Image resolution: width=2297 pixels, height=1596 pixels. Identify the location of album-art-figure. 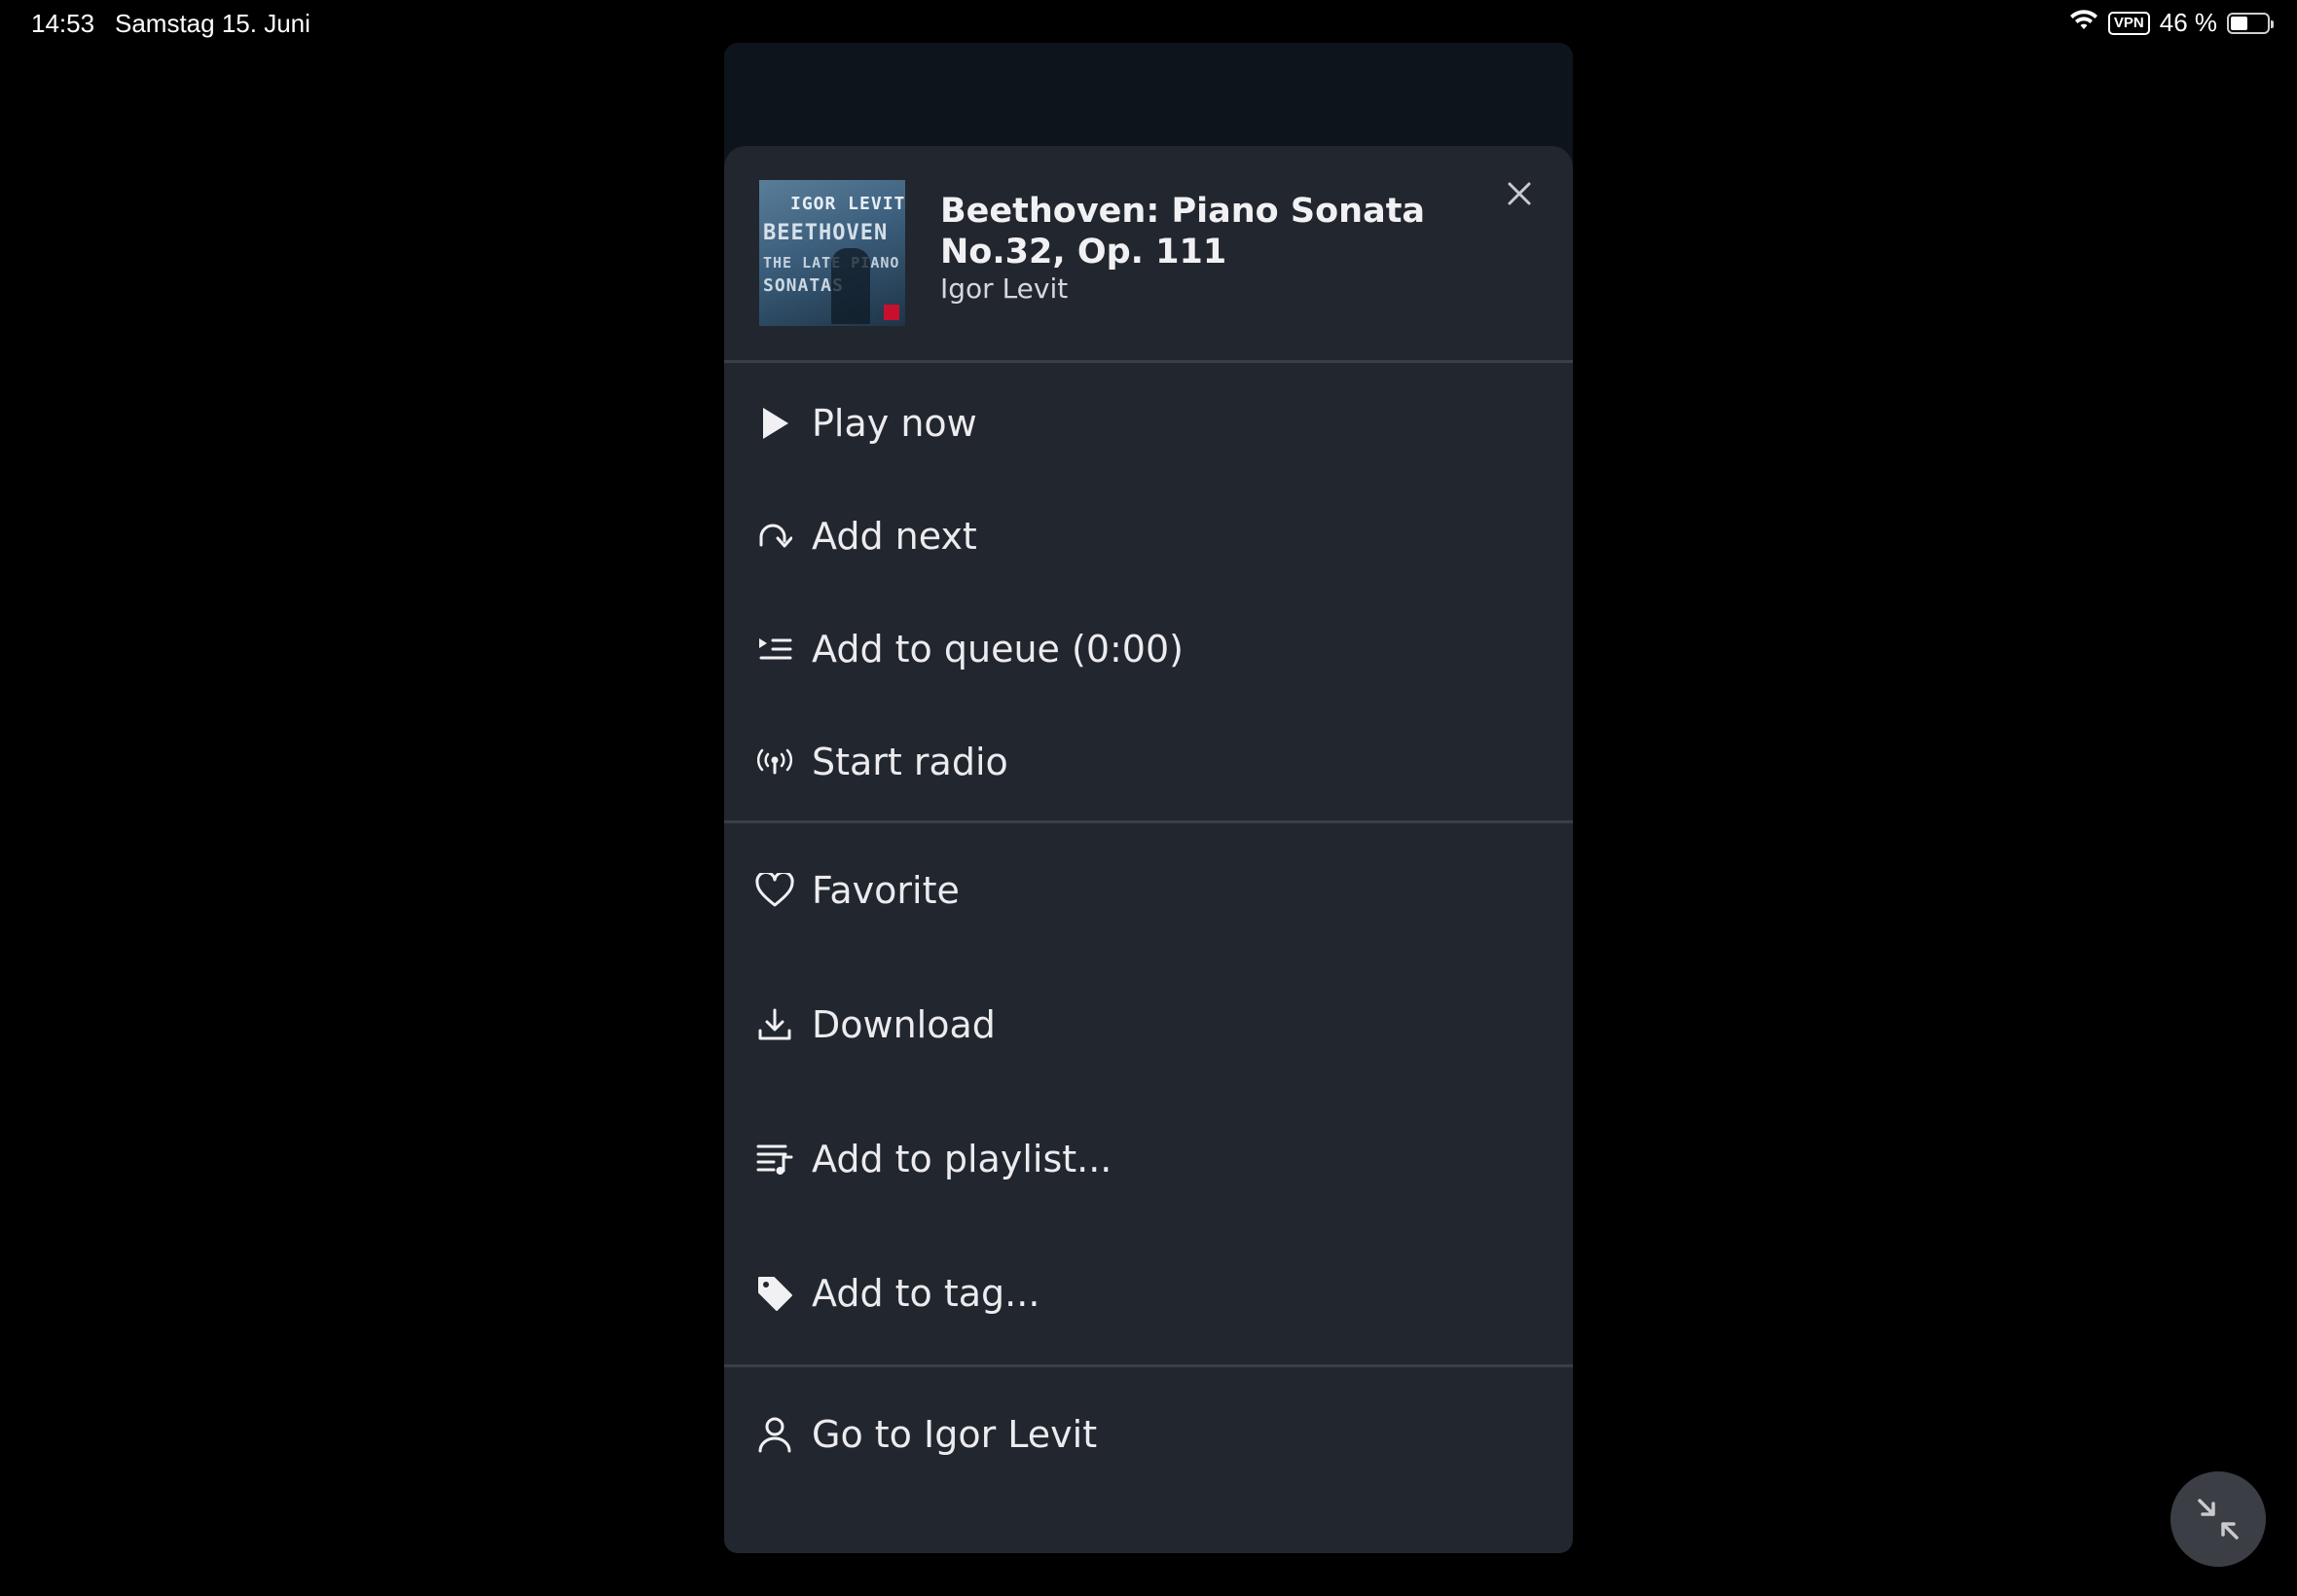
(850, 286).